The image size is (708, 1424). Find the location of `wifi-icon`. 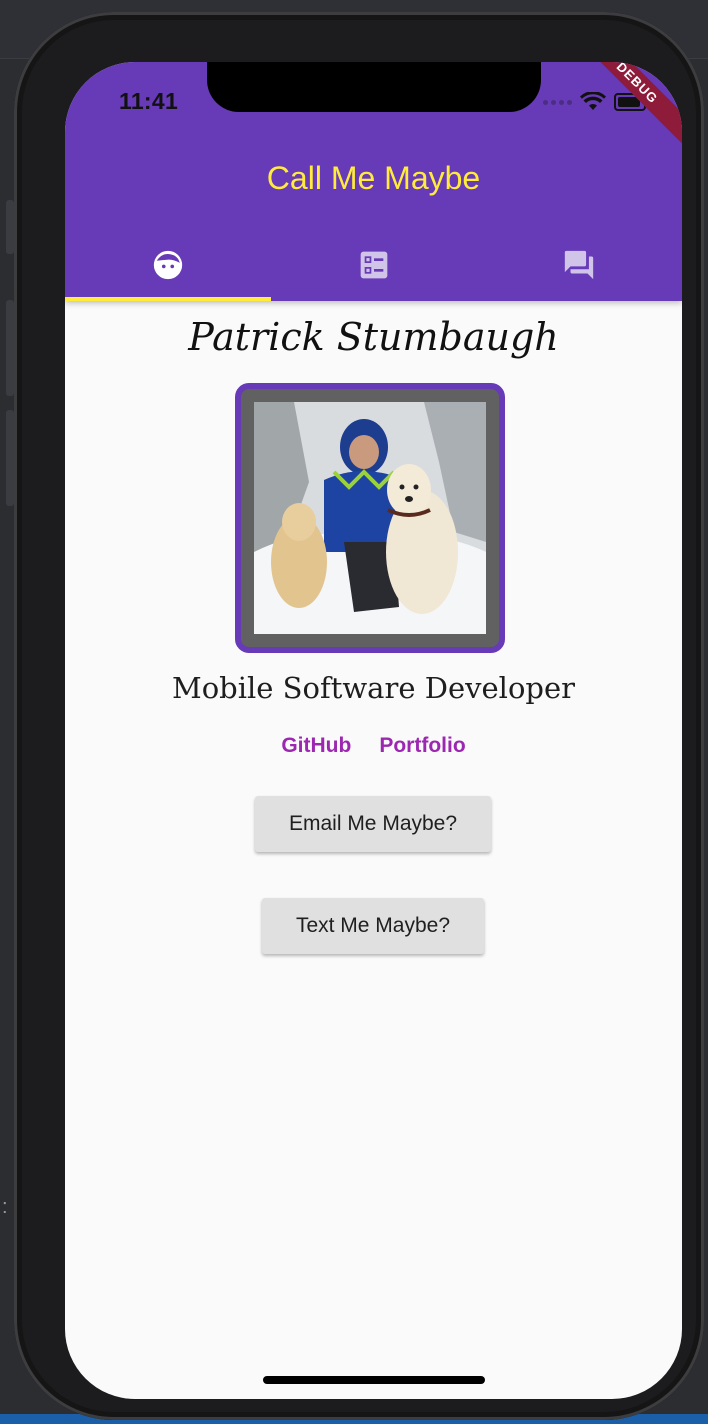

wifi-icon is located at coordinates (593, 101).